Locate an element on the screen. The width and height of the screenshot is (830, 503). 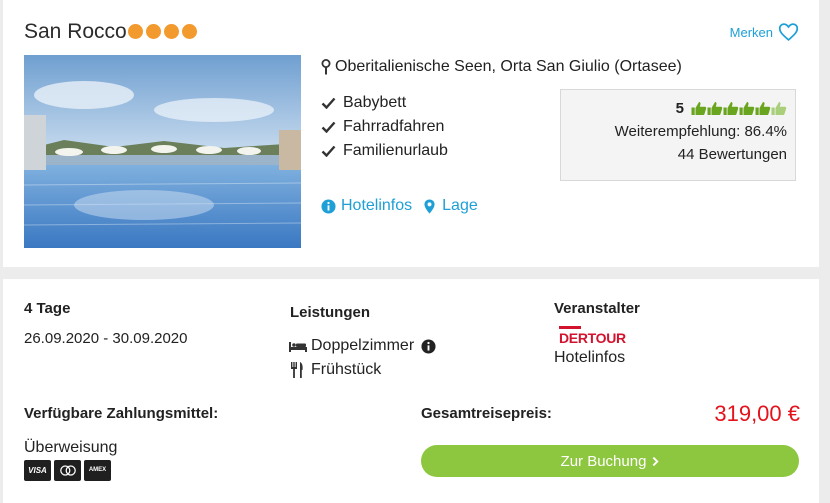
total-price: 319,00 € is located at coordinates (757, 413).